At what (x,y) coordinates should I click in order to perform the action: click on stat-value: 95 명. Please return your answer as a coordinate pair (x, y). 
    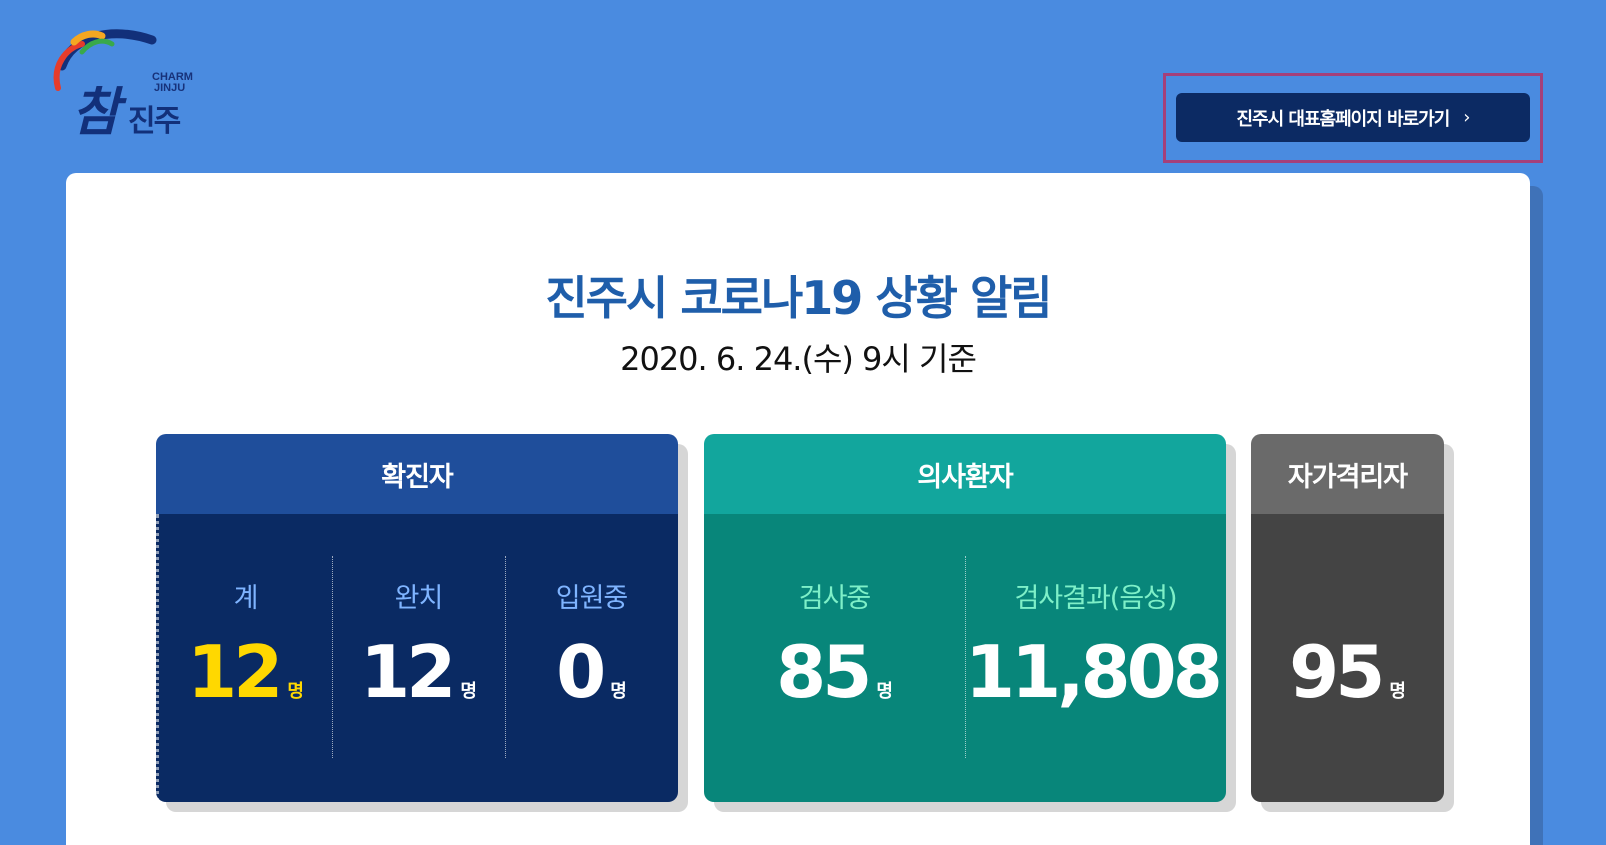
    Looking at the image, I should click on (1347, 672).